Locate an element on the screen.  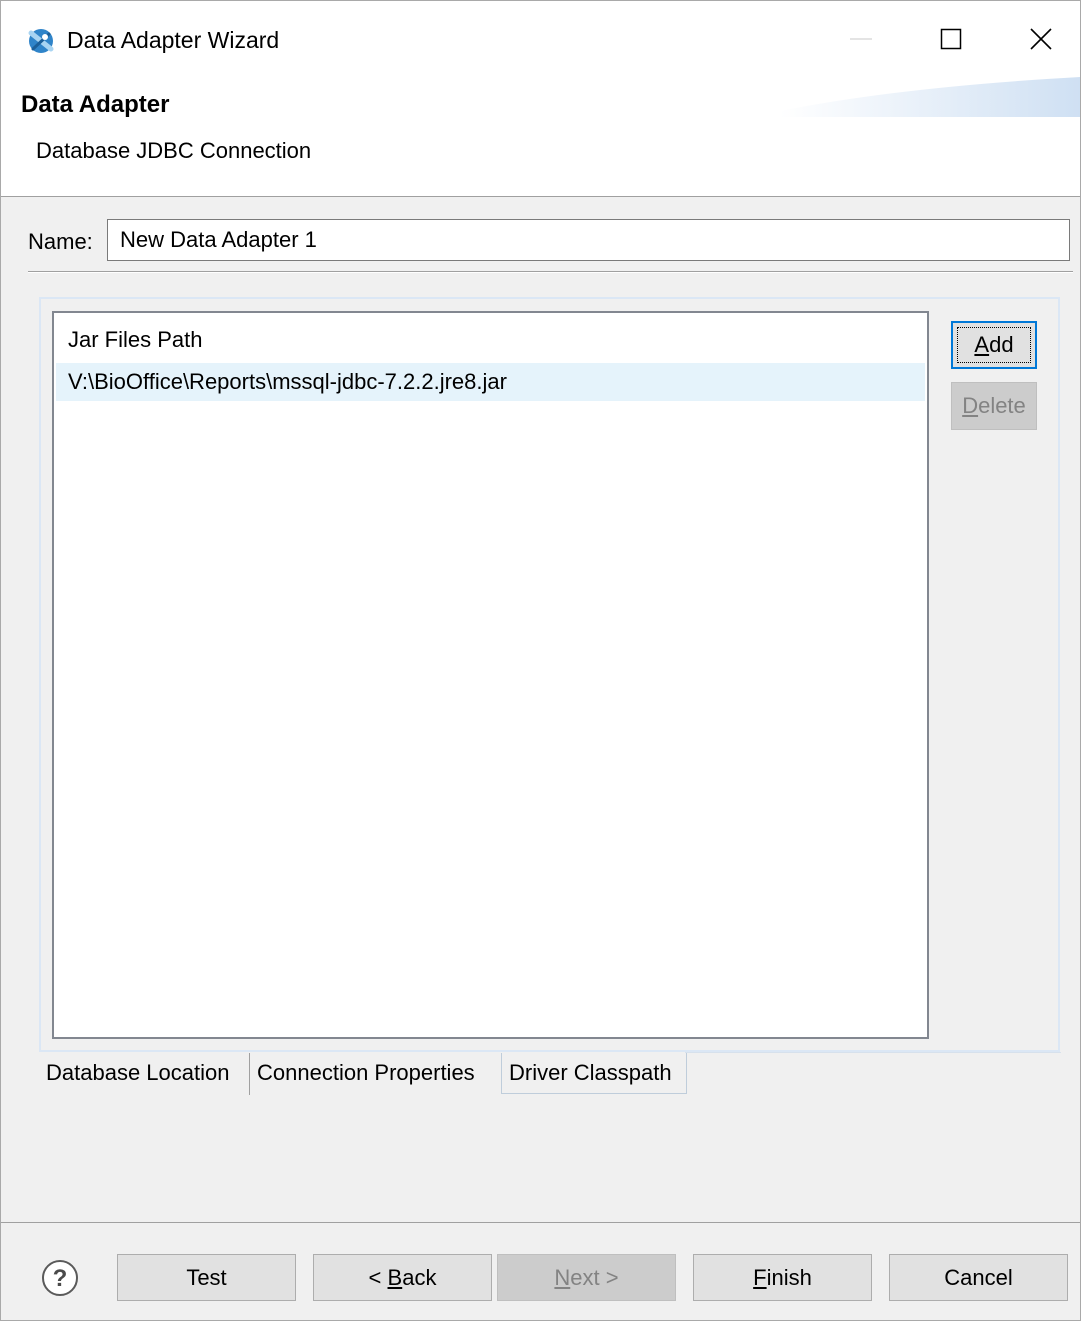
maximize-icon is located at coordinates (951, 39).